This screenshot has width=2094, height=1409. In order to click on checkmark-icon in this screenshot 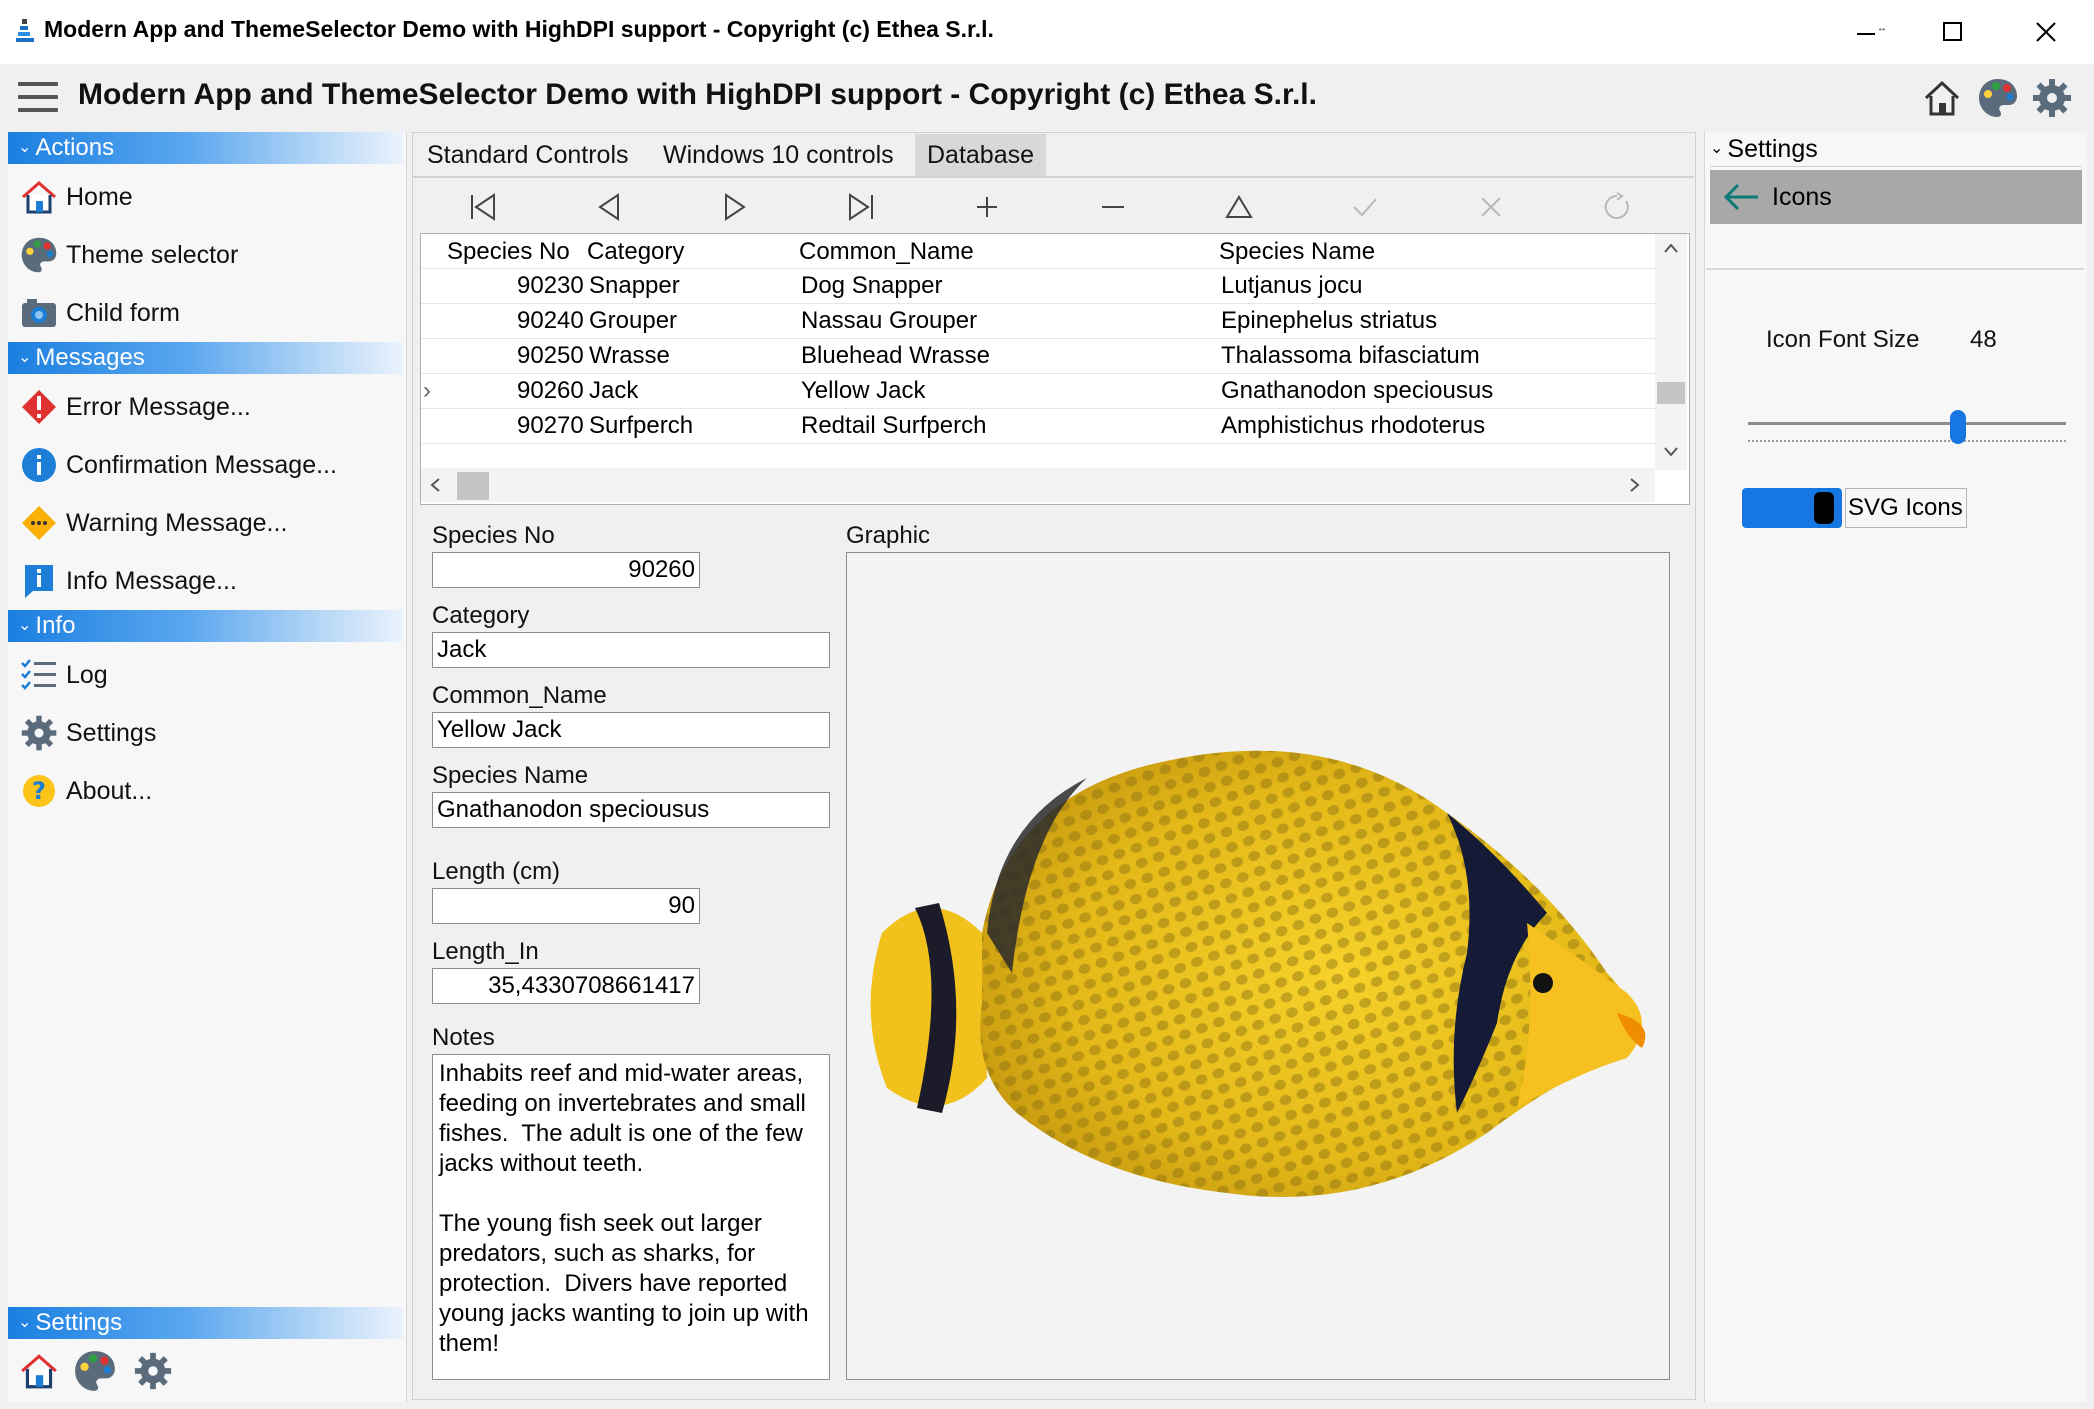, I will do `click(1365, 207)`.